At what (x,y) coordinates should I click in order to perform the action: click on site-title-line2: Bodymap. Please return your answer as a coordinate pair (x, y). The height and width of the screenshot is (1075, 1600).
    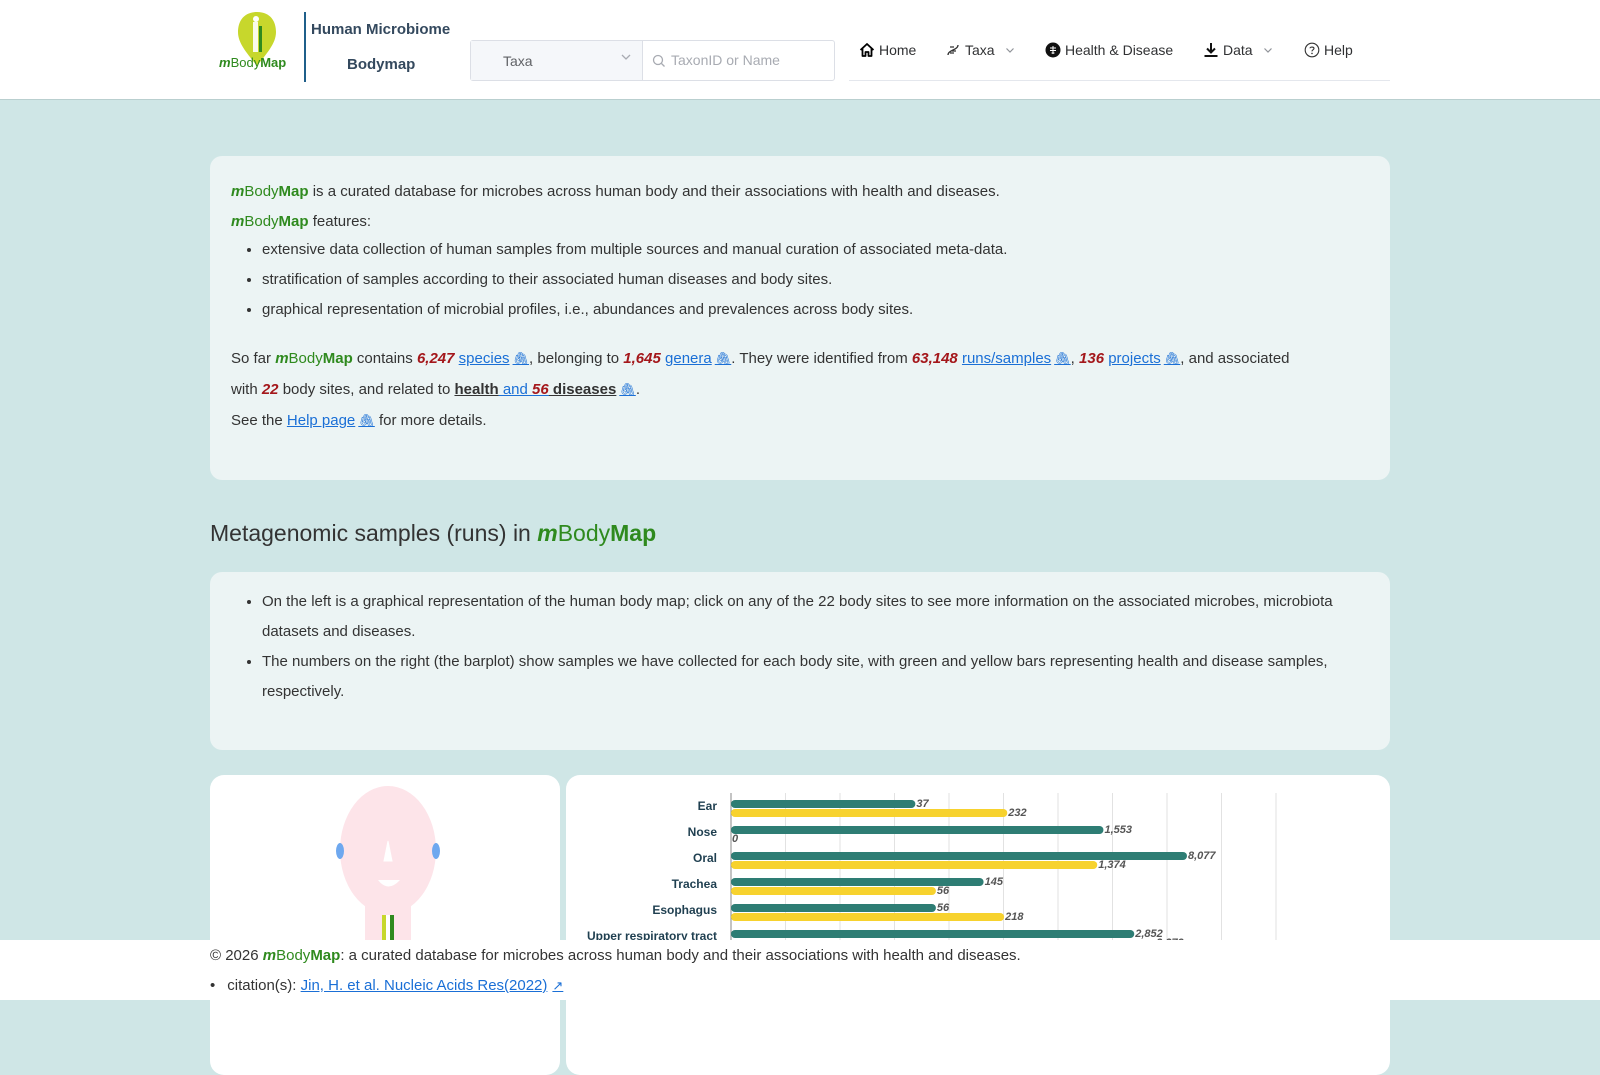
    Looking at the image, I should click on (381, 64).